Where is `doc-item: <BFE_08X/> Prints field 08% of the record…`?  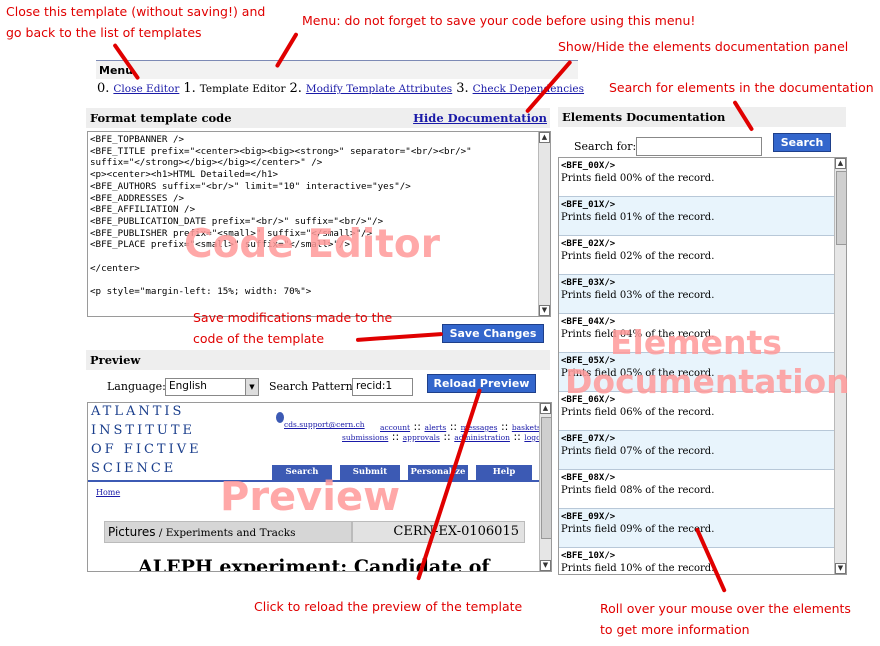
doc-item: <BFE_08X/> Prints field 08% of the record… is located at coordinates (696, 489).